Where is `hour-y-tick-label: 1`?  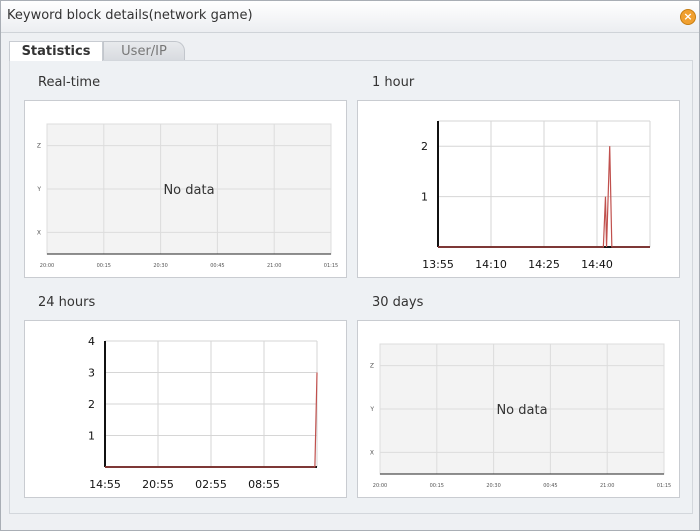
hour-y-tick-label: 1 is located at coordinates (424, 197).